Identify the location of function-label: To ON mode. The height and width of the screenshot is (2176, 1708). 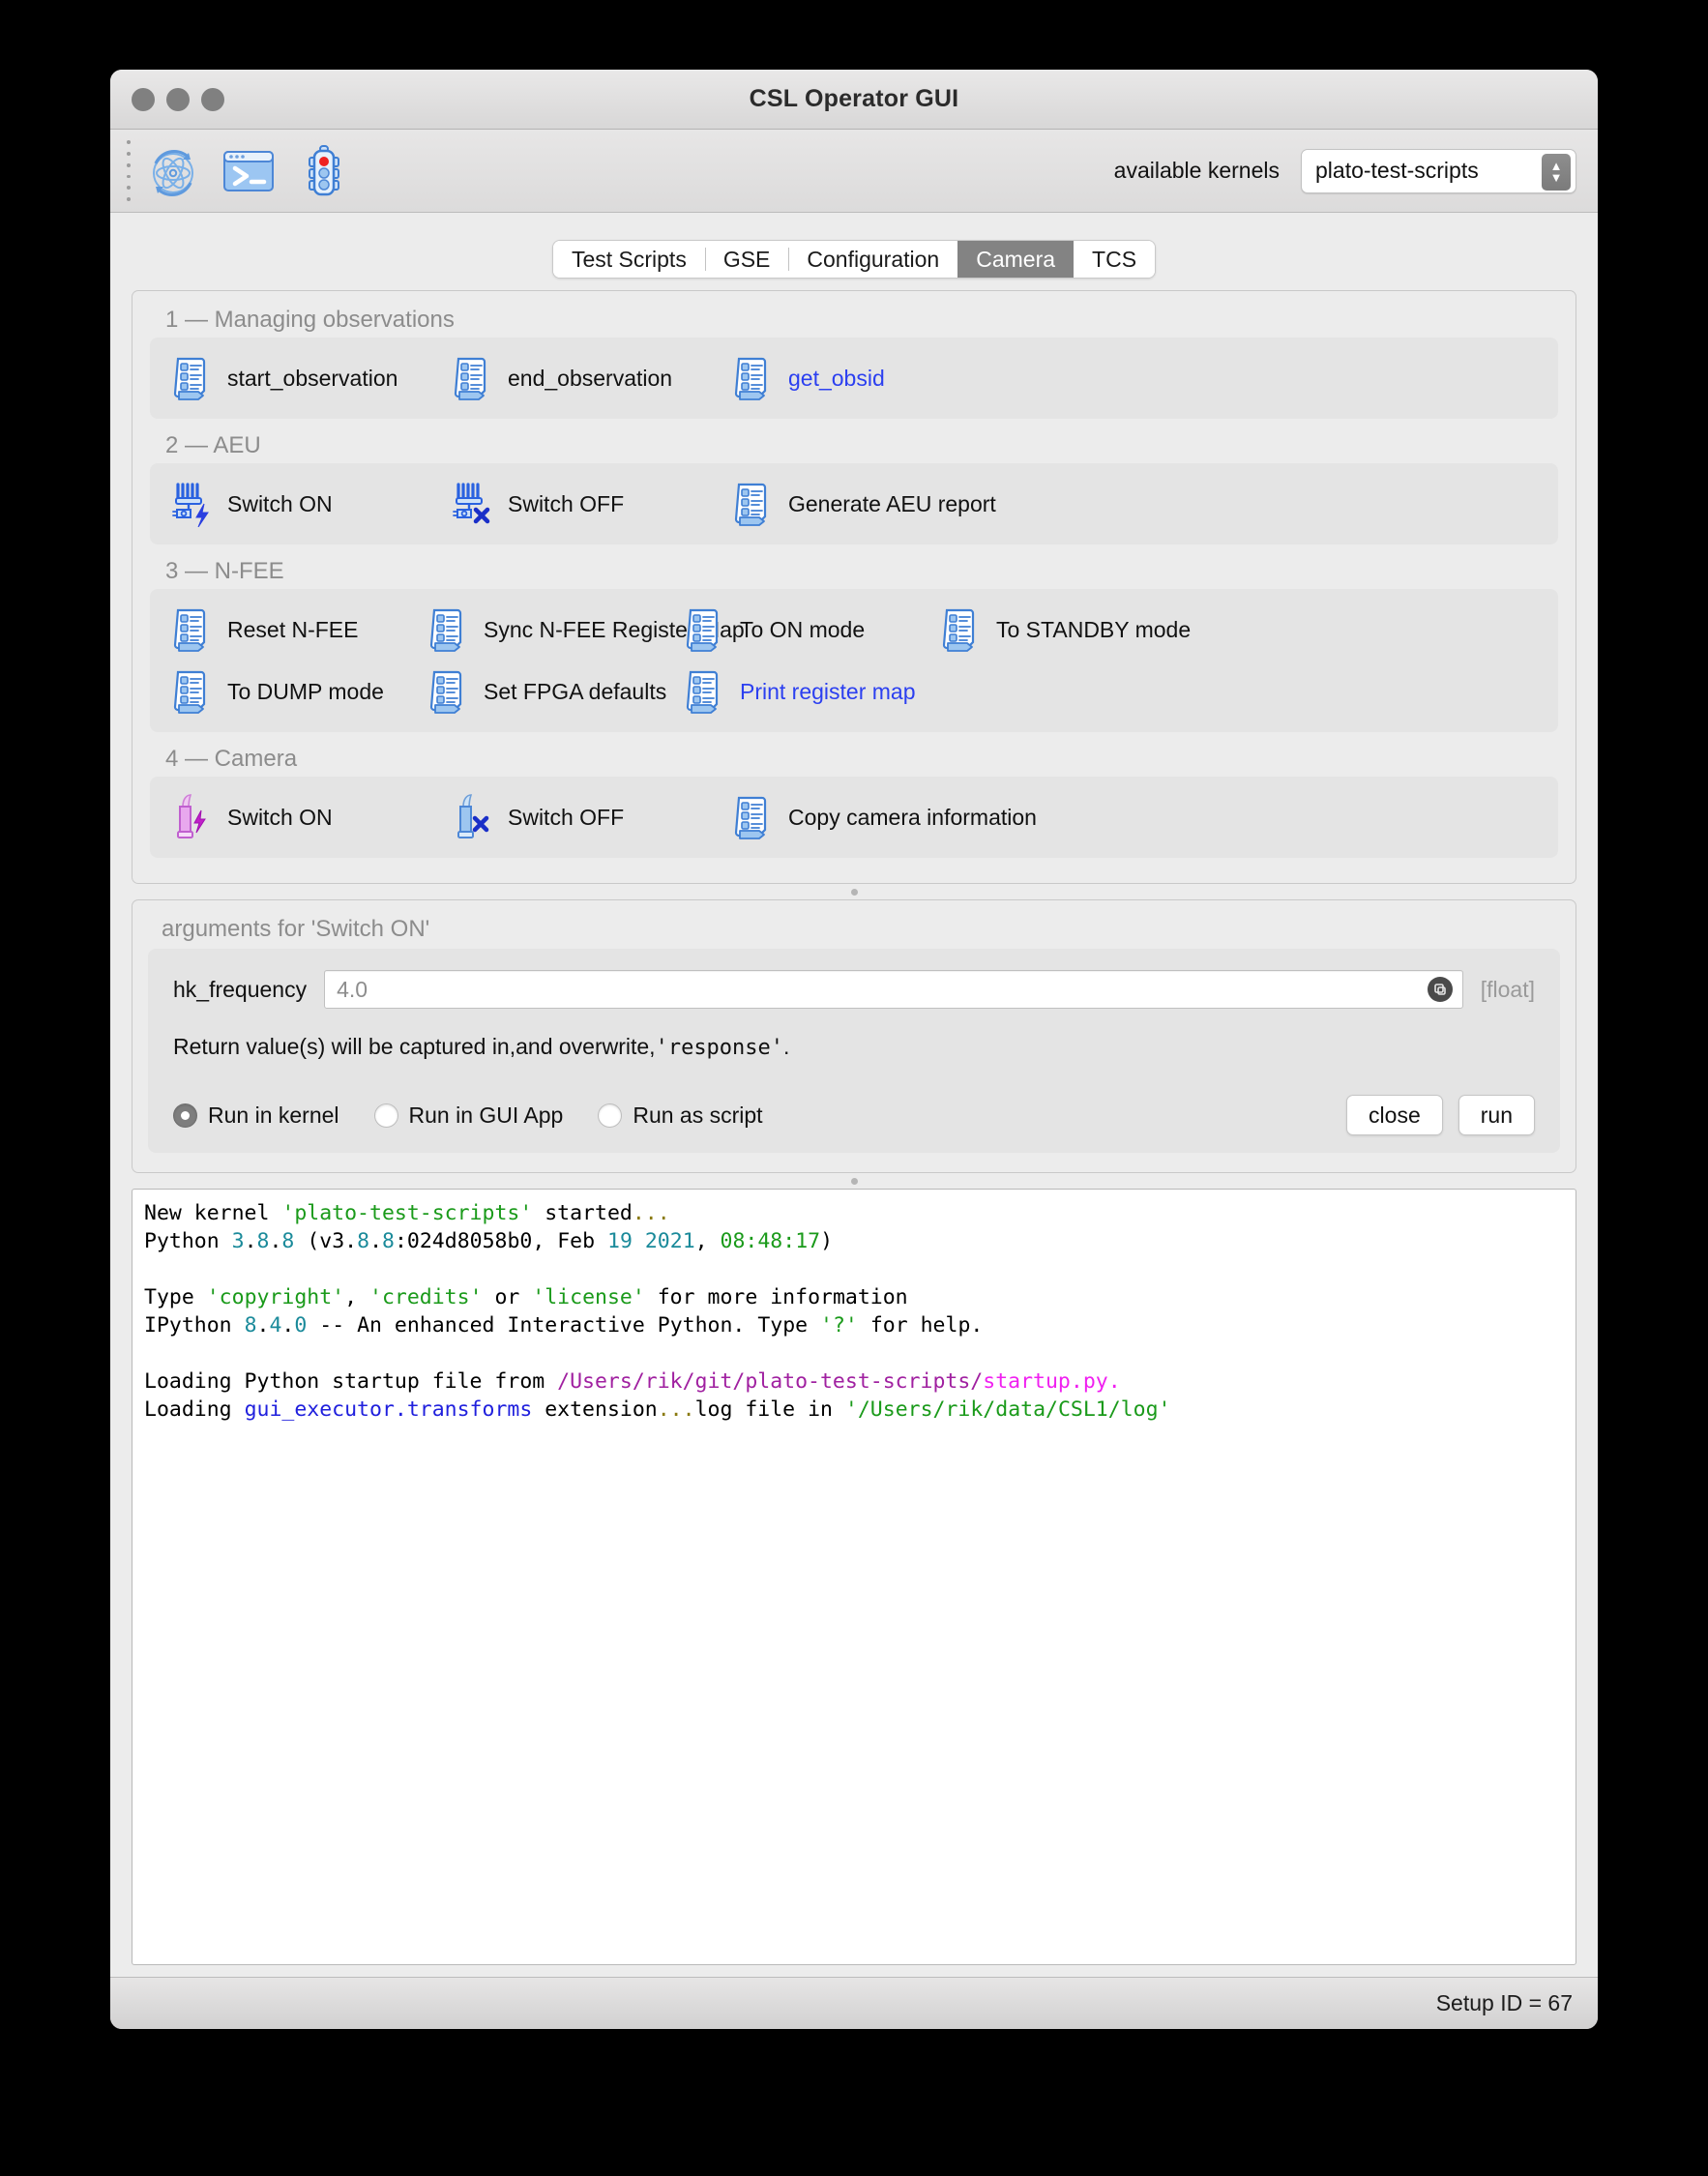
(803, 629).